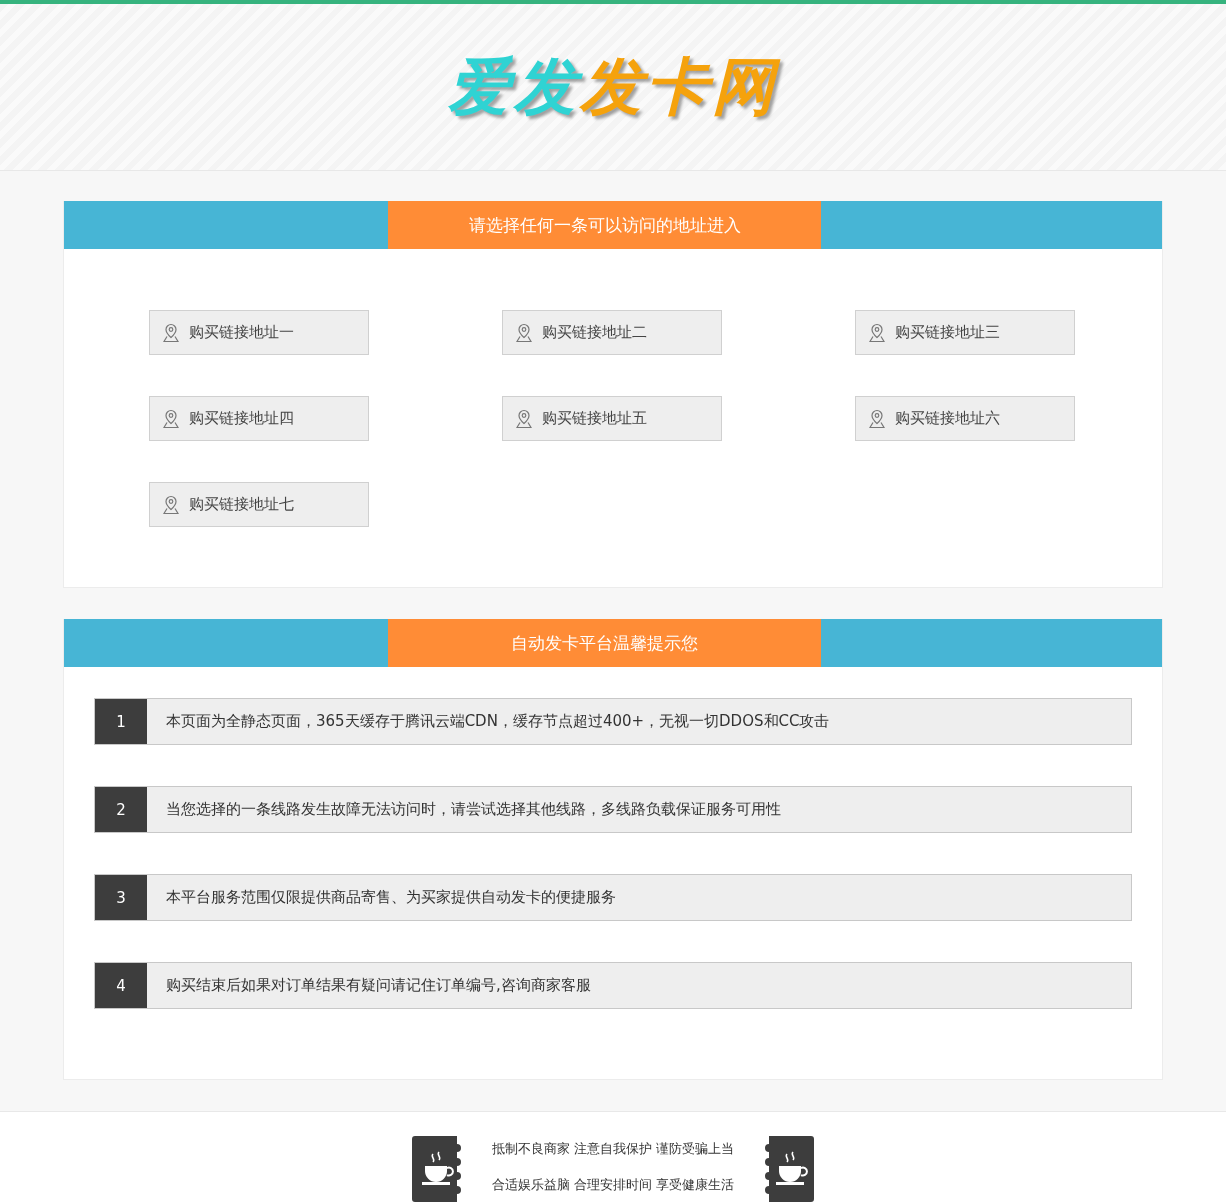 Image resolution: width=1226 pixels, height=1204 pixels. What do you see at coordinates (390, 897) in the screenshot?
I see `notice-text: 本平台服务范围仅限提供商品寄售、为买家提供自动发卡的便捷服务` at bounding box center [390, 897].